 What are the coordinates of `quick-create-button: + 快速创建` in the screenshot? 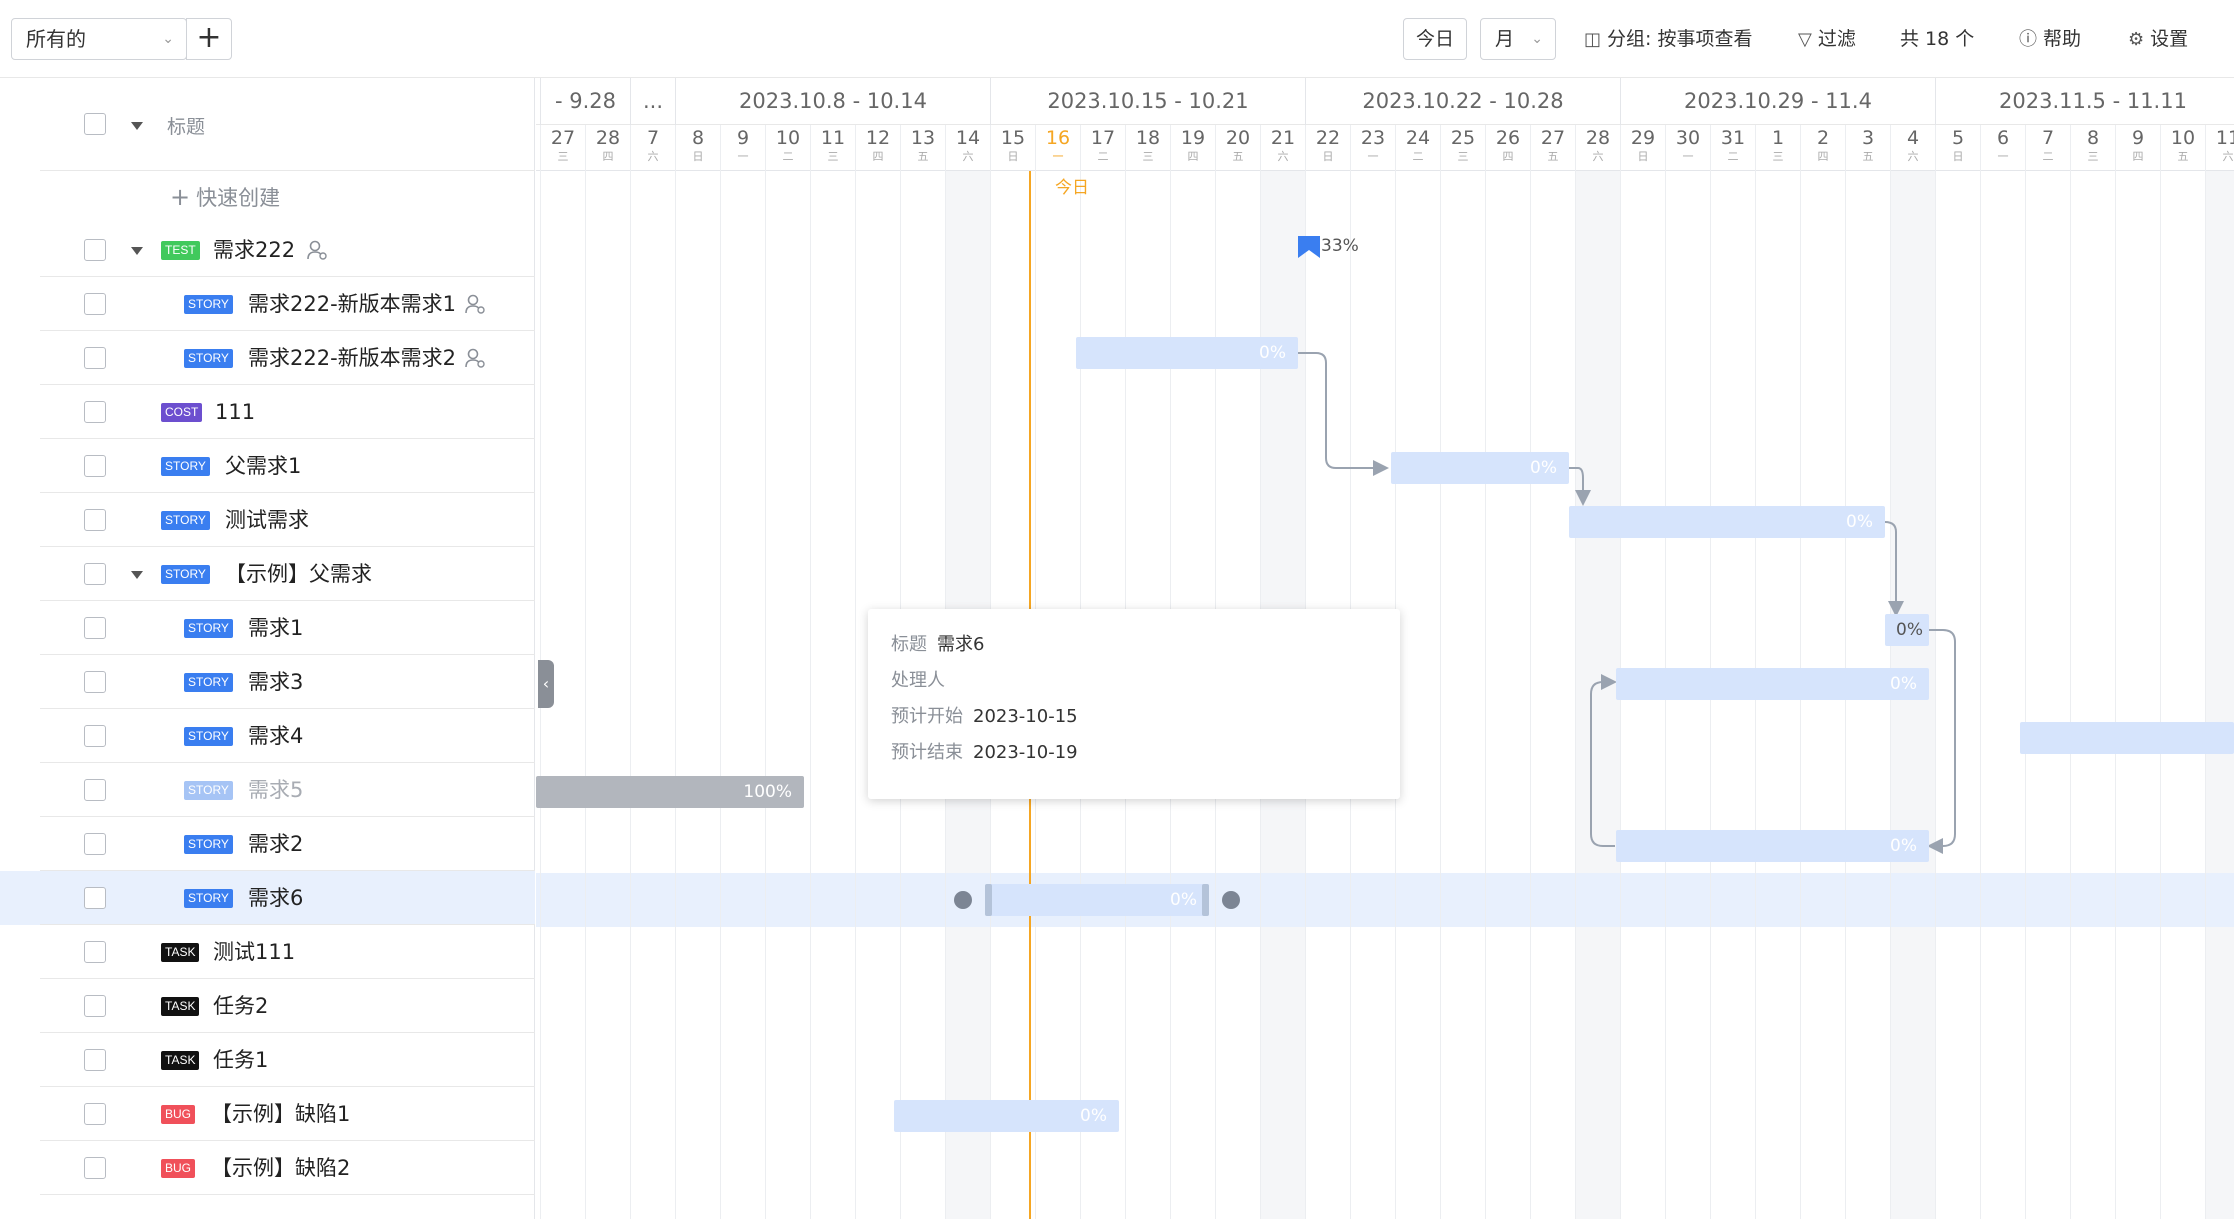 It's located at (225, 197).